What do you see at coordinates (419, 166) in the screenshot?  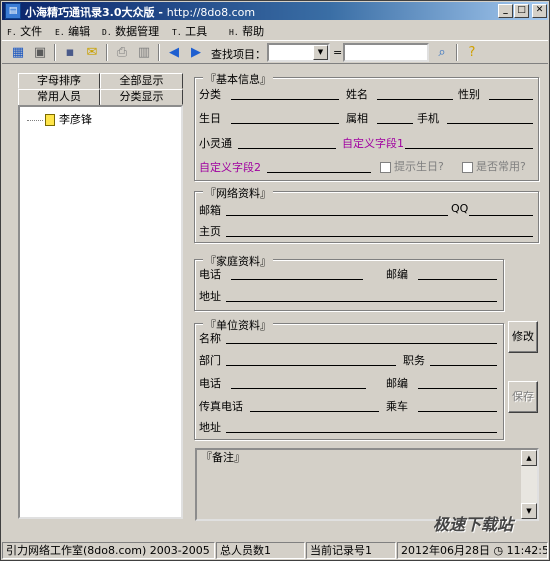 I see `remind-birthday-label: 提示生日?` at bounding box center [419, 166].